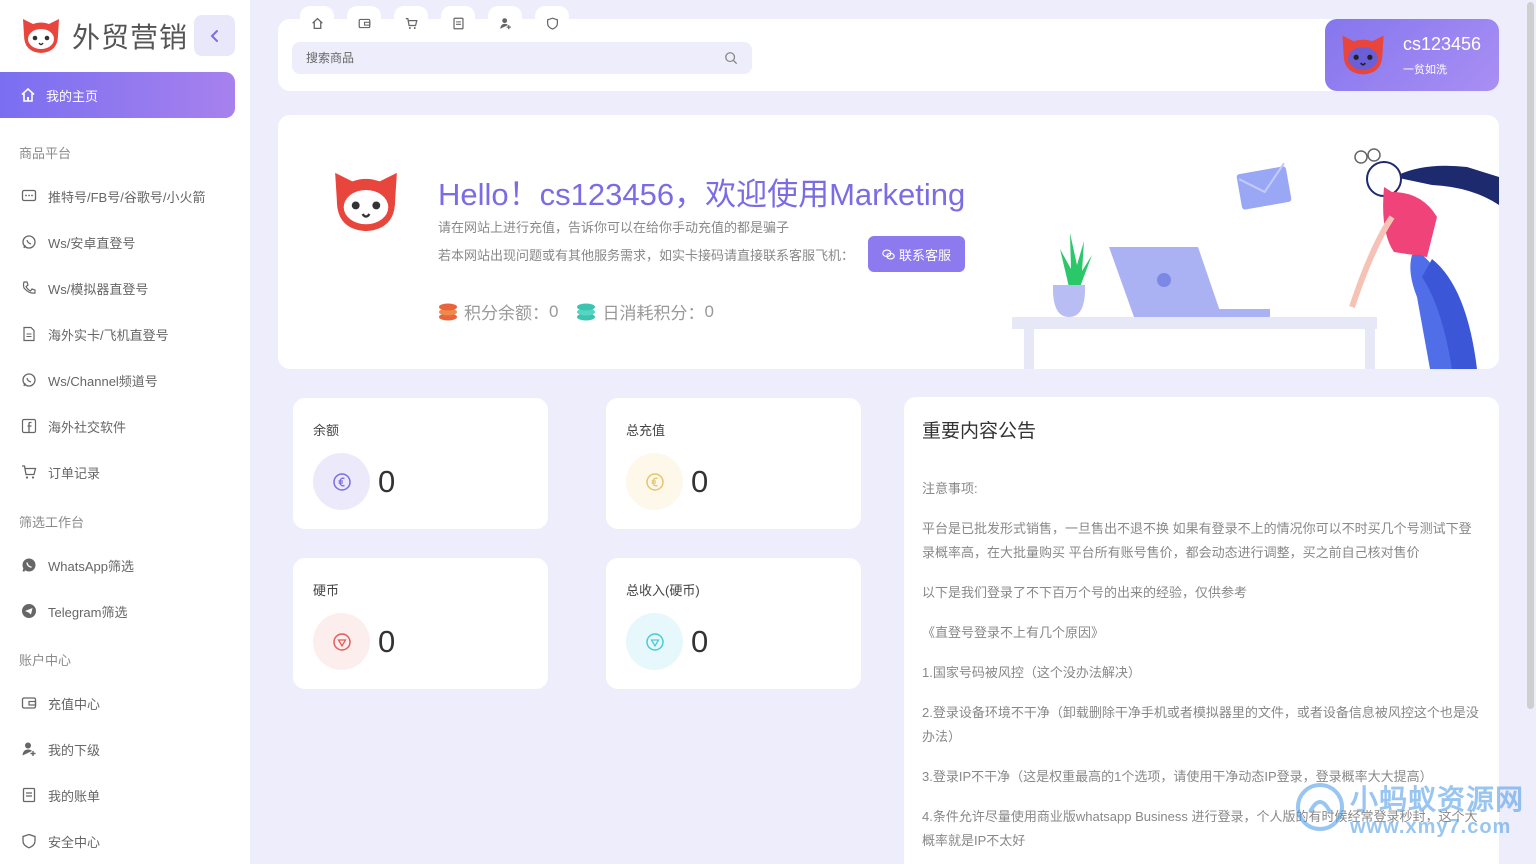 The height and width of the screenshot is (864, 1536). What do you see at coordinates (45, 660) in the screenshot?
I see `section-title-account: 账户中心` at bounding box center [45, 660].